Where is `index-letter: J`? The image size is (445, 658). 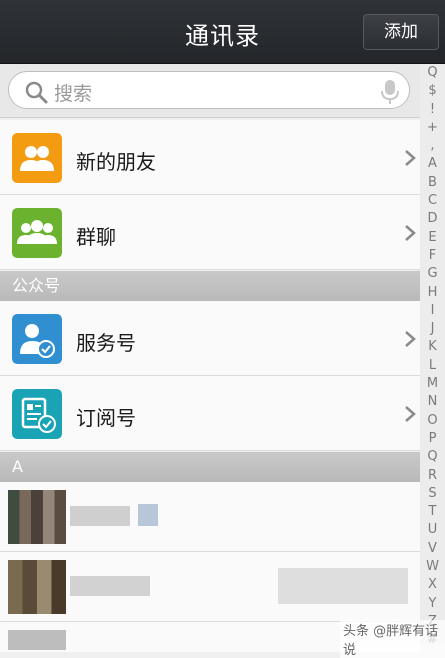 index-letter: J is located at coordinates (432, 329).